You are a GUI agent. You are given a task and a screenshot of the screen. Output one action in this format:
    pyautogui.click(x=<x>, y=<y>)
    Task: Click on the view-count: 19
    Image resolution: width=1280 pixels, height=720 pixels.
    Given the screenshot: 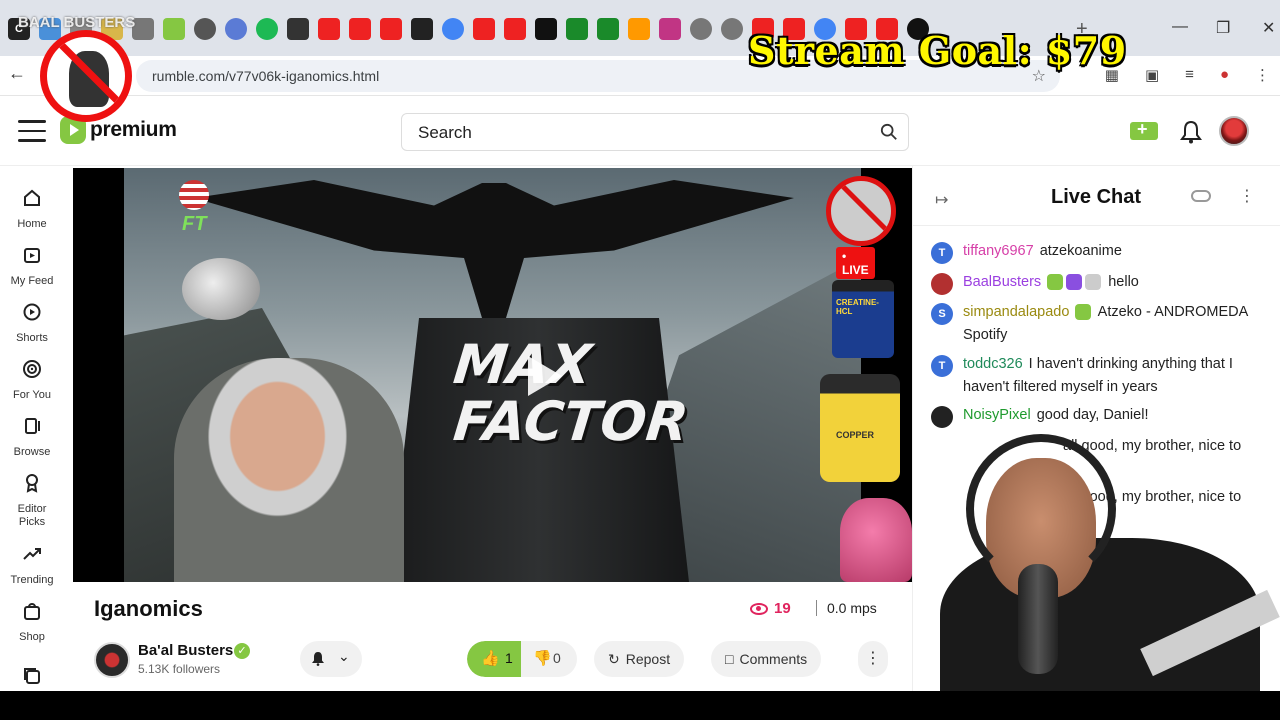 What is the action you would take?
    pyautogui.click(x=770, y=608)
    